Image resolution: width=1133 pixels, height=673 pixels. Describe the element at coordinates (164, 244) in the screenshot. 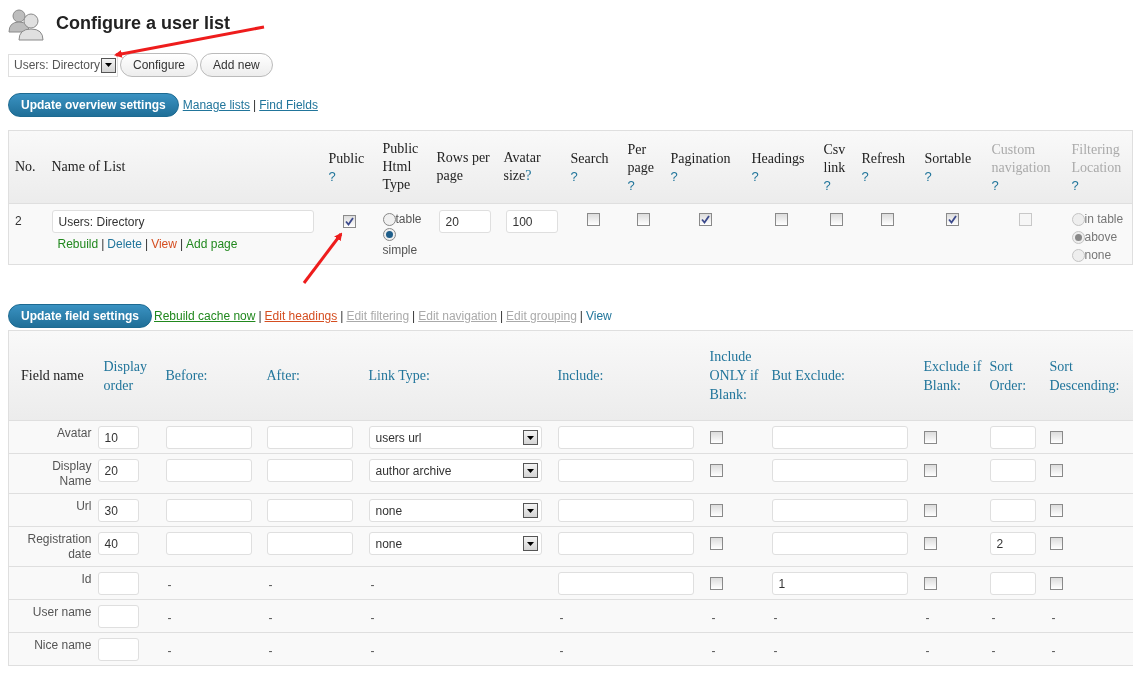

I see `row-action-link: View` at that location.